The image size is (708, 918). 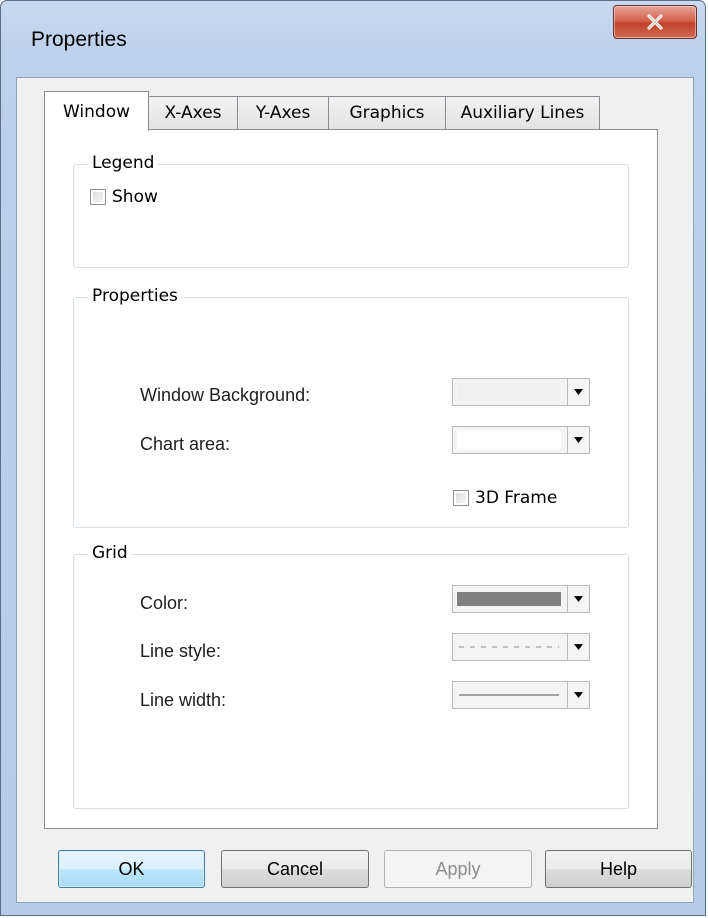 What do you see at coordinates (509, 599) in the screenshot?
I see `grid-color-swatch` at bounding box center [509, 599].